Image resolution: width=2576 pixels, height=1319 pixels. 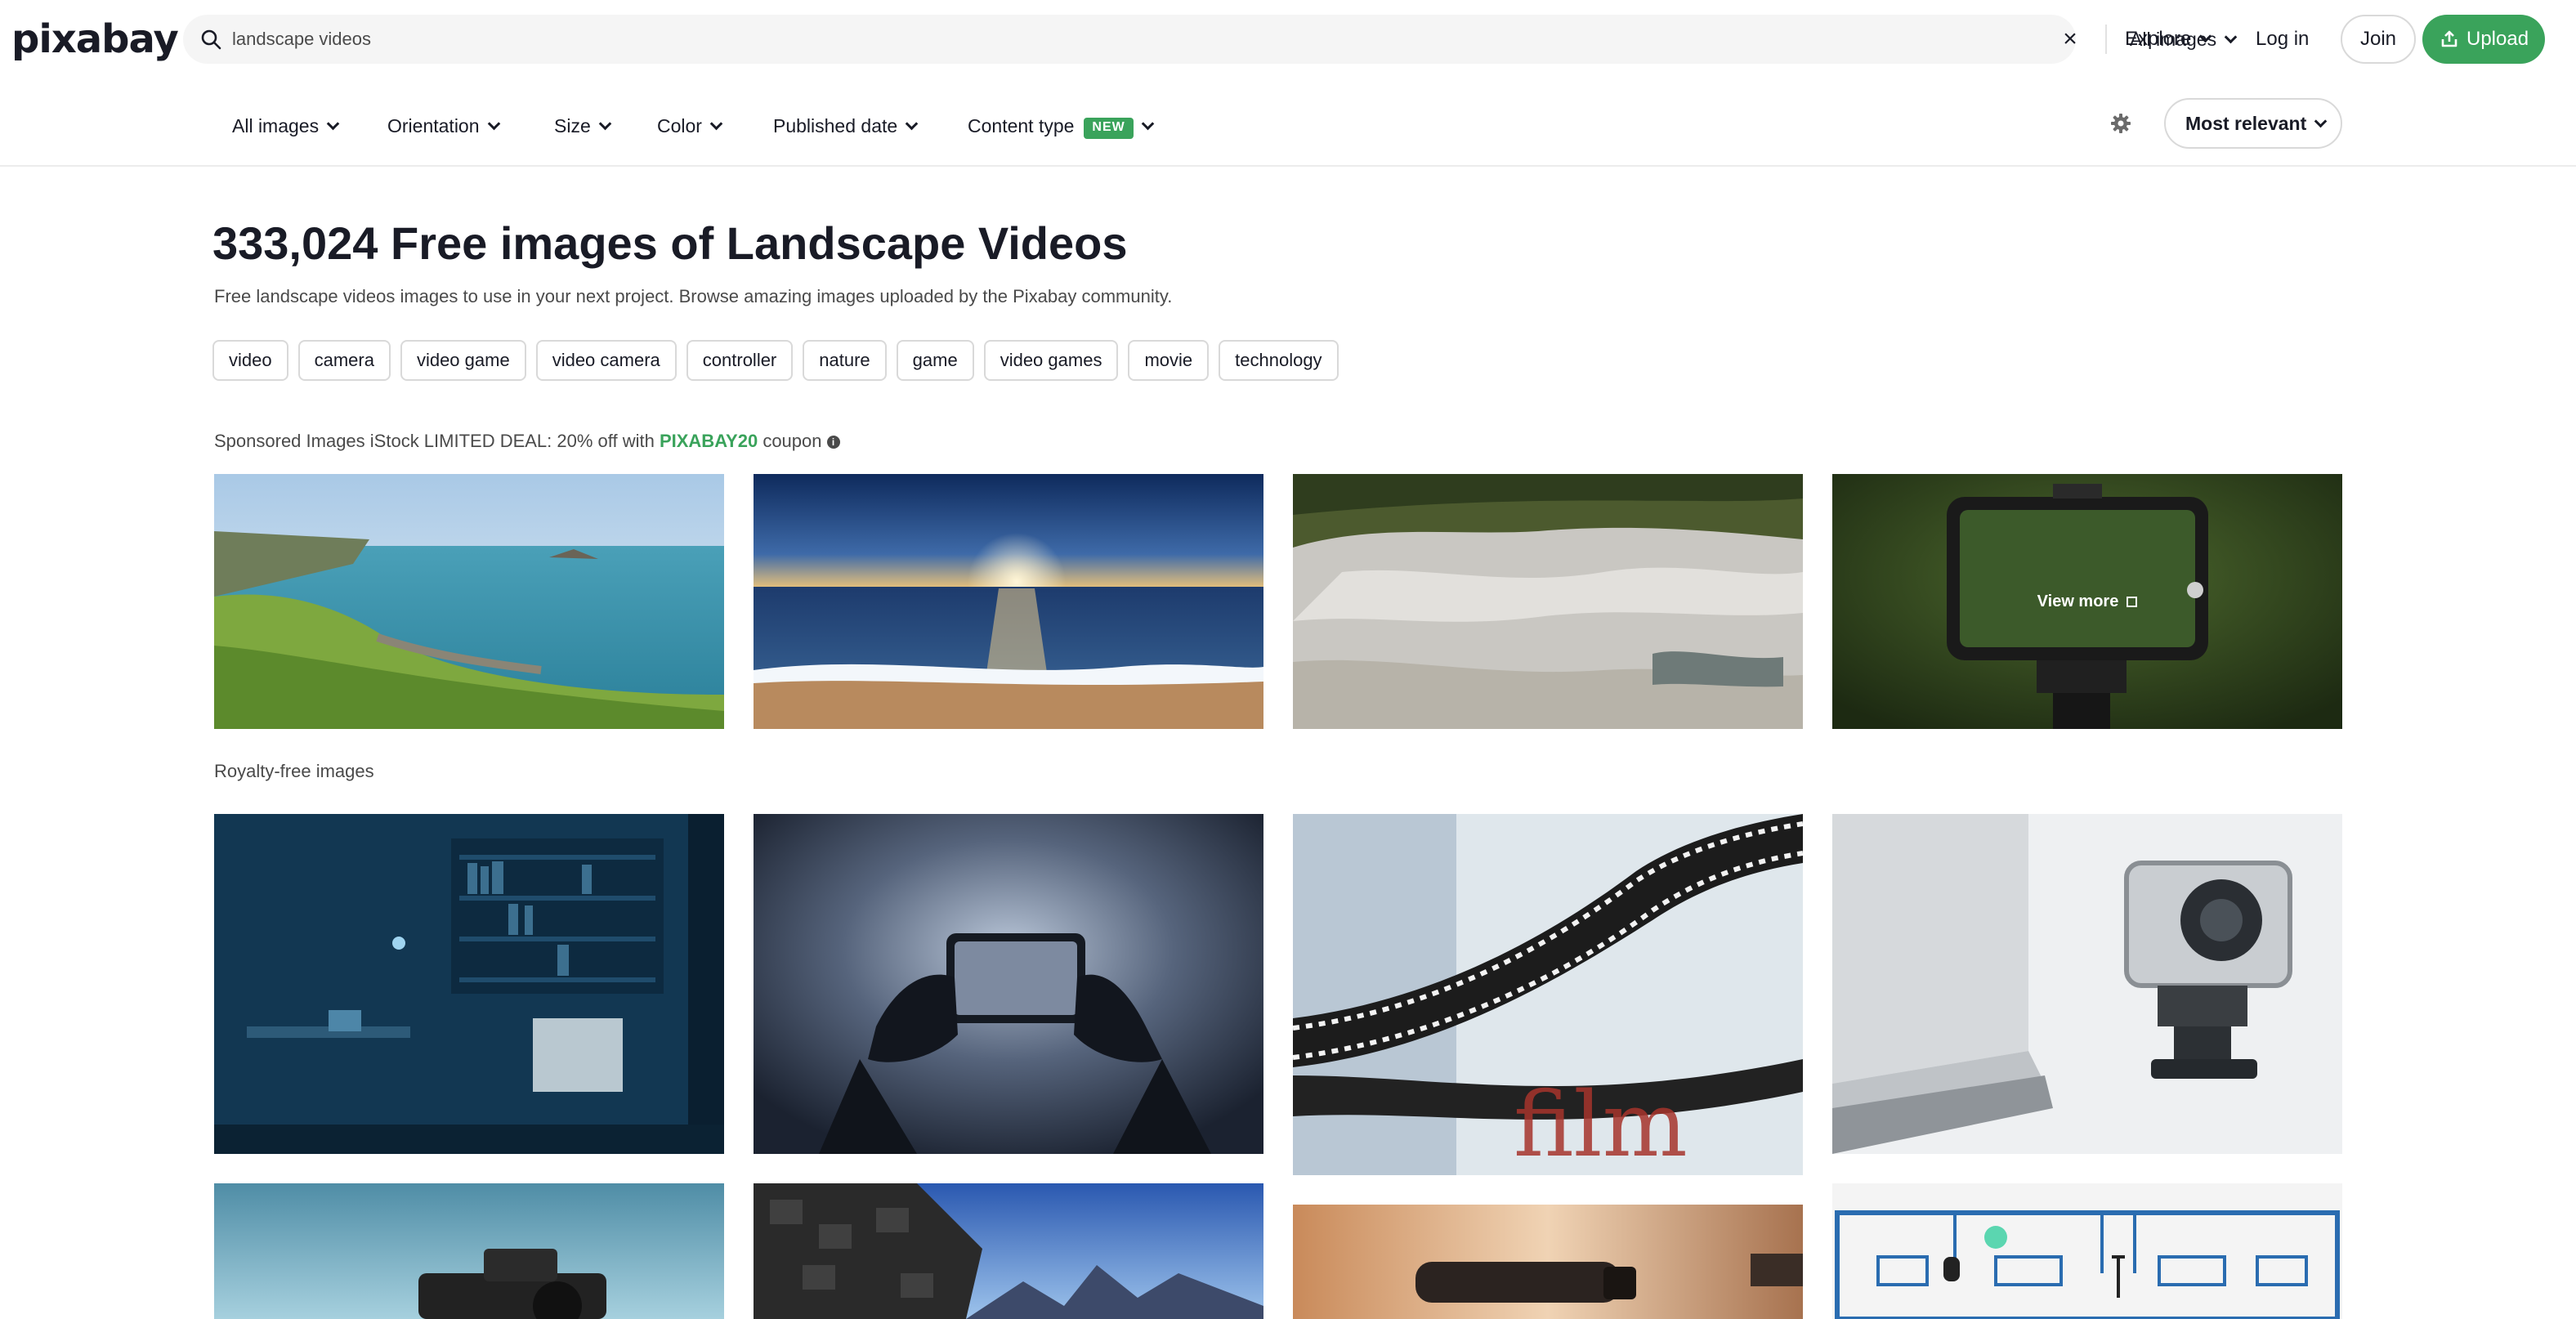 I want to click on tag-chip: technology, so click(x=1278, y=360).